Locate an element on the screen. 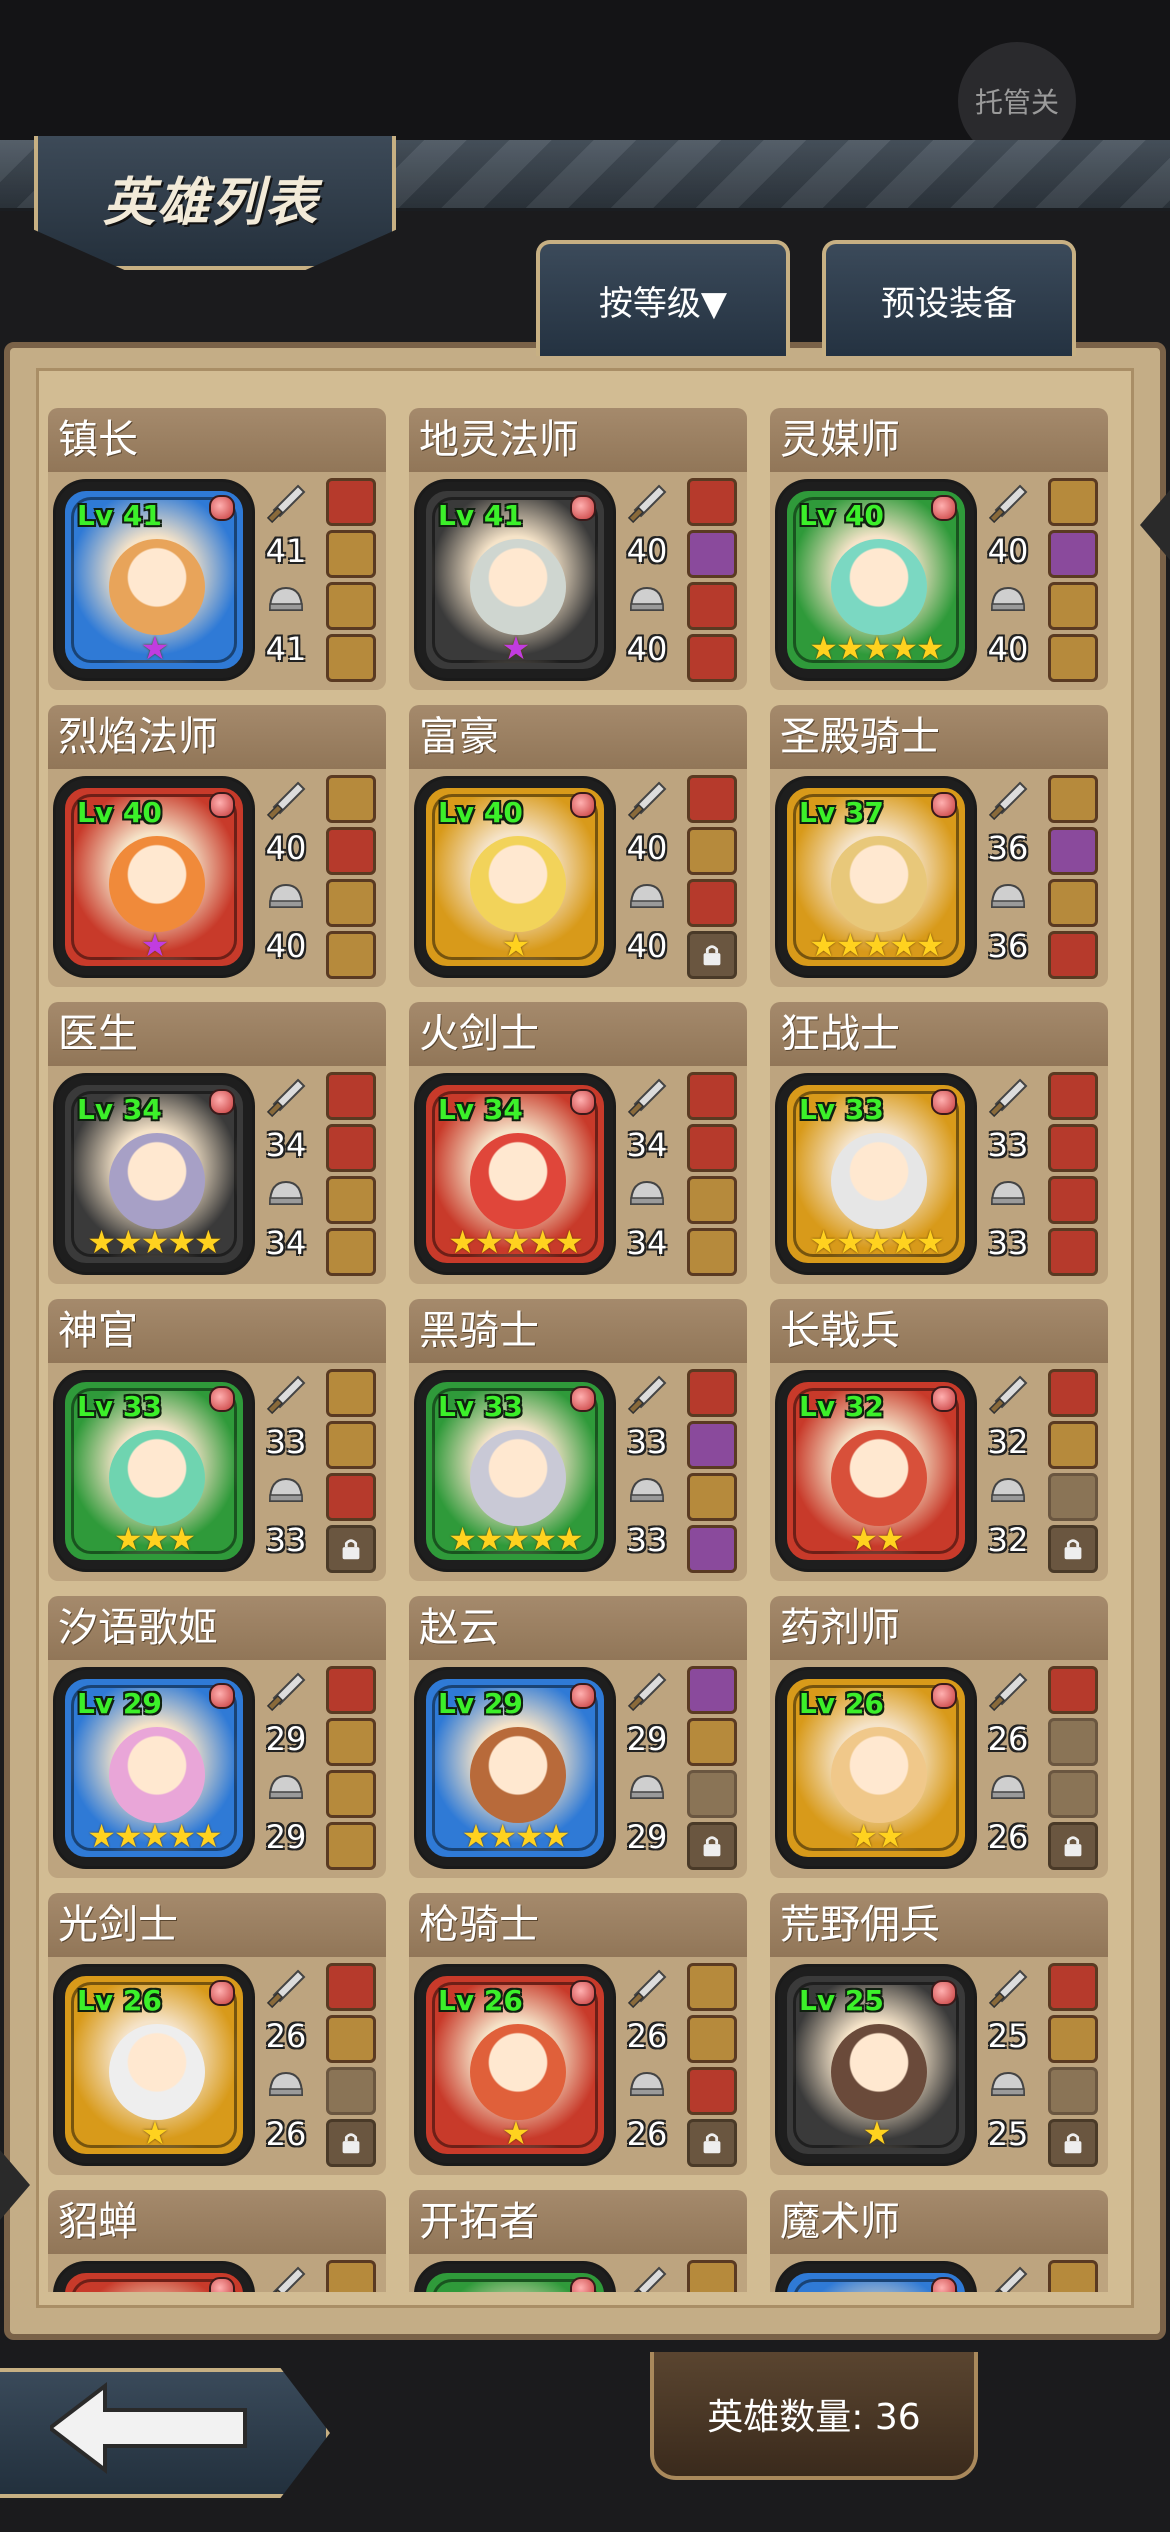 The height and width of the screenshot is (2532, 1170). hero-card: 枪骑士 Lv 26 ★ 26 26 is located at coordinates (578, 2034).